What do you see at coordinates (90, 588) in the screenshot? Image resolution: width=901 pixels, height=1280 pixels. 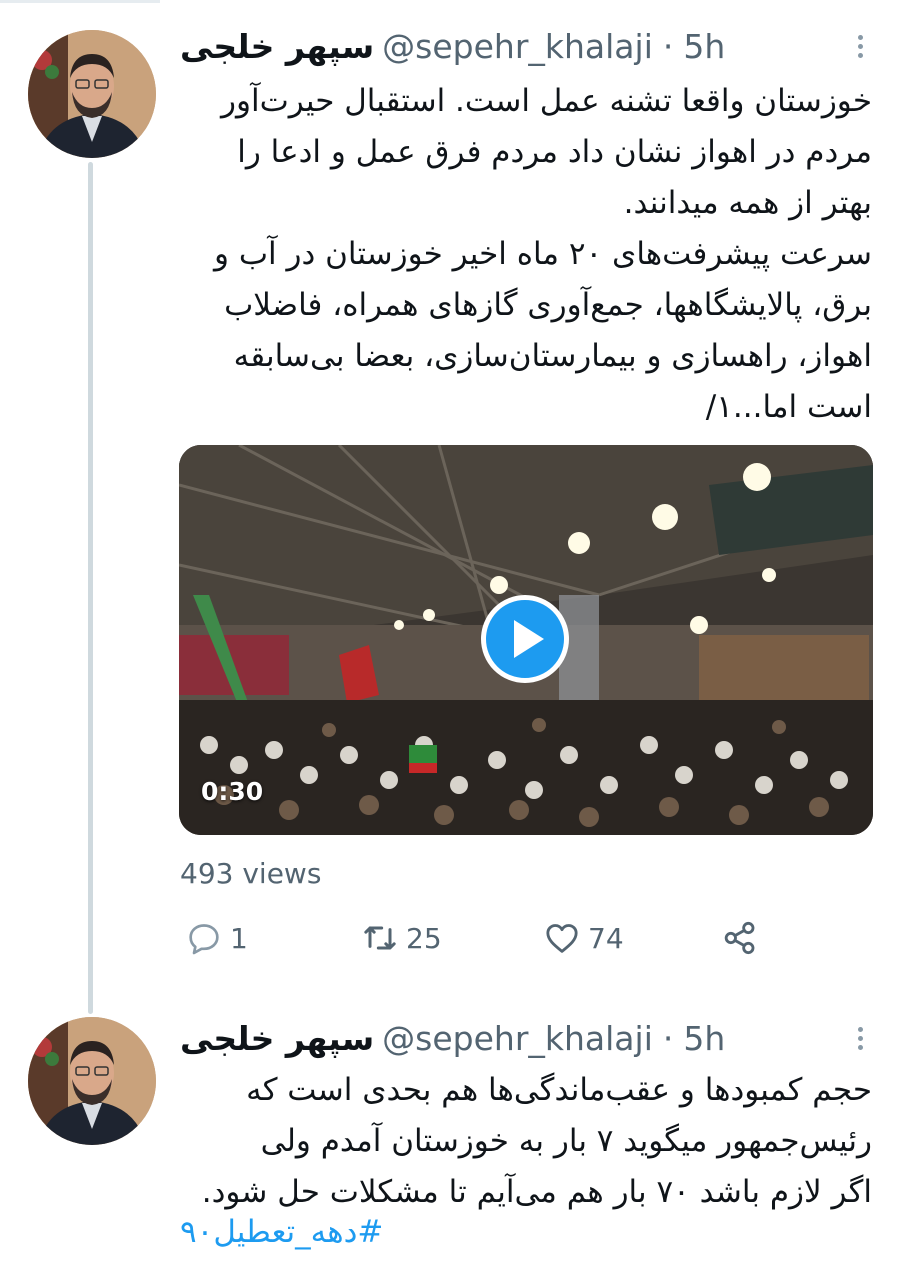 I see `thread-connector-line` at bounding box center [90, 588].